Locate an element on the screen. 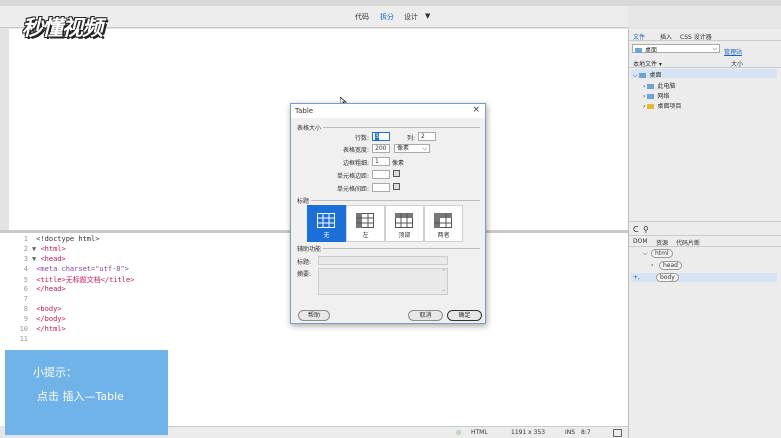  header-option-both: 两者 is located at coordinates (443, 223).